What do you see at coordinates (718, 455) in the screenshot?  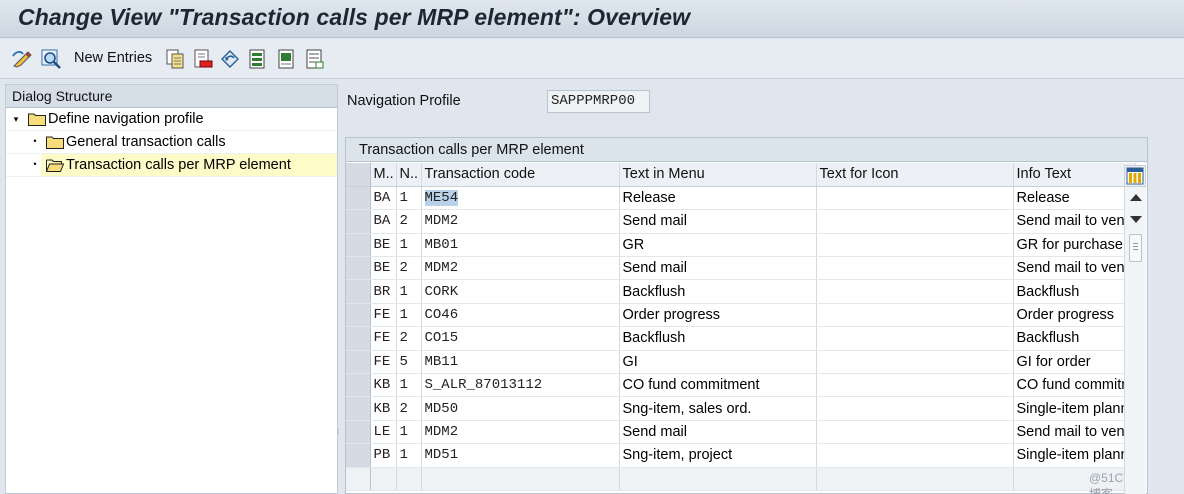 I see `cell-text-in-menu: Sng-item, project` at bounding box center [718, 455].